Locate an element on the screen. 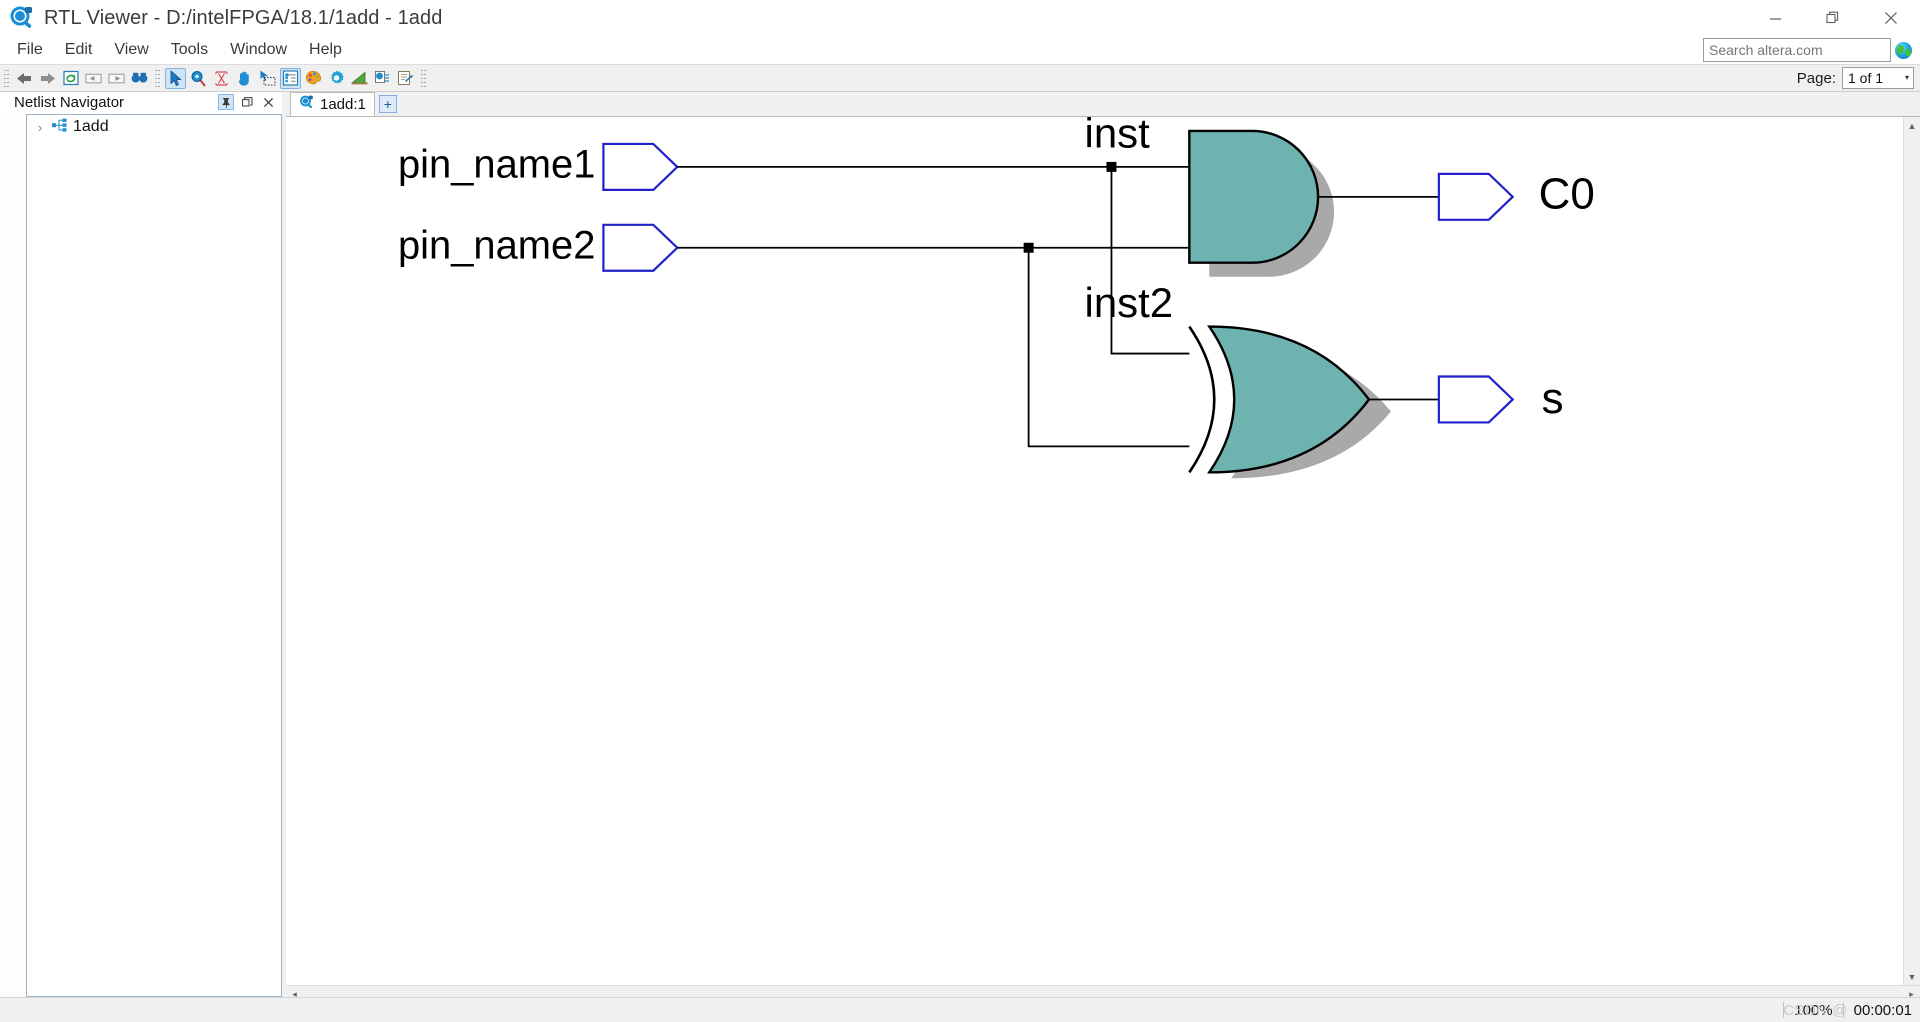  gate-xor-arc-inst2 is located at coordinates (1202, 399).